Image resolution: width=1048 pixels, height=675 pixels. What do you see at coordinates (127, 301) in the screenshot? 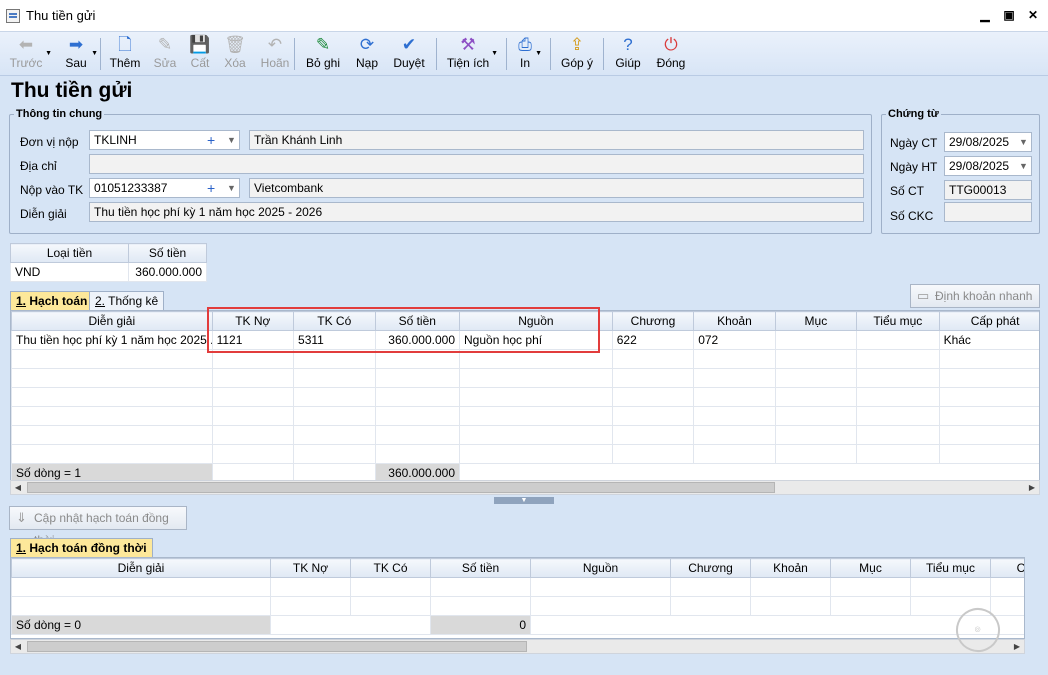
I see `tab-thong-ke: 2. Thống kê` at bounding box center [127, 301].